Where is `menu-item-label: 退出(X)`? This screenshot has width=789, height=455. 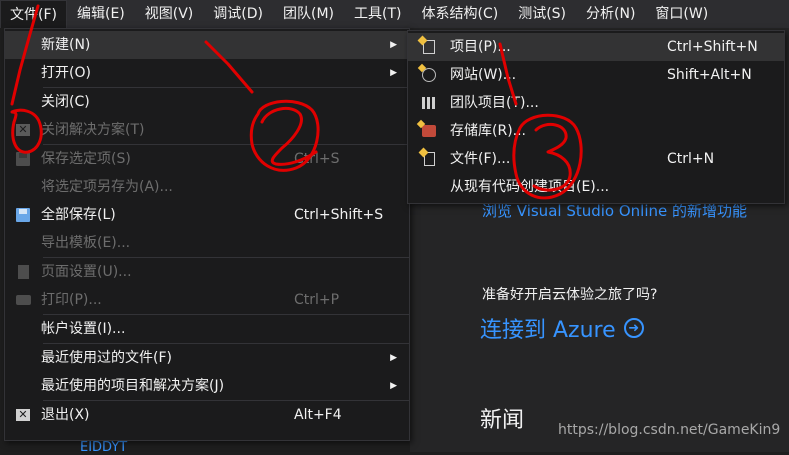 menu-item-label: 退出(X) is located at coordinates (65, 415).